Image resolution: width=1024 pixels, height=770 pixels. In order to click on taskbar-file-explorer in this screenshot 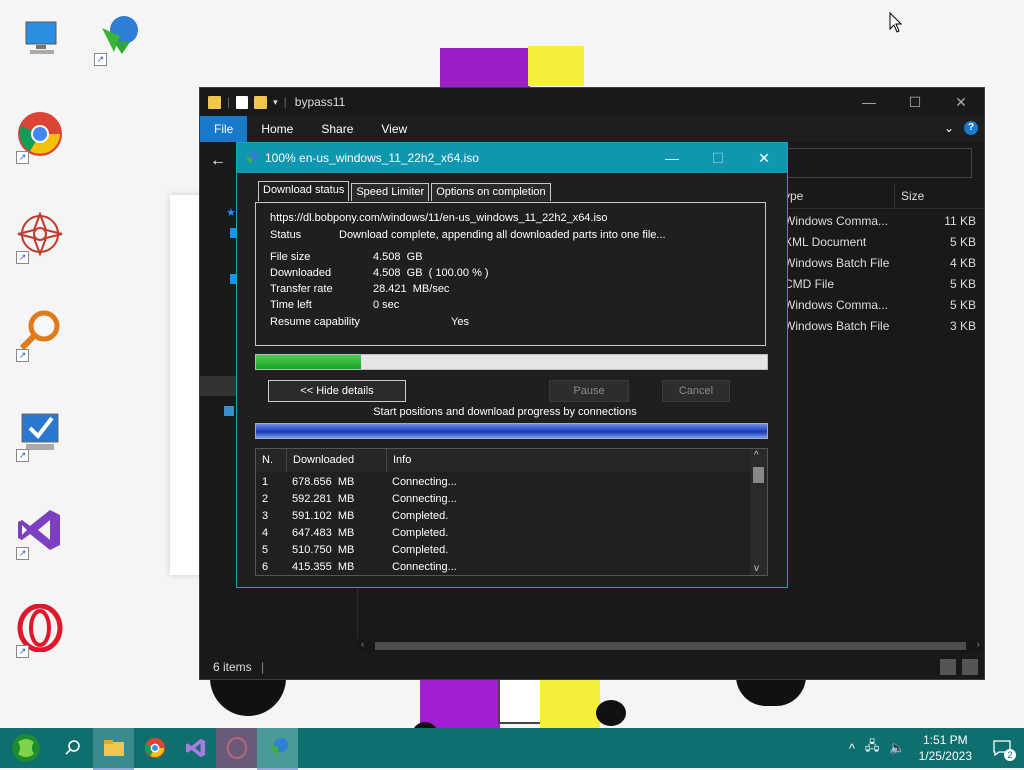, I will do `click(113, 749)`.